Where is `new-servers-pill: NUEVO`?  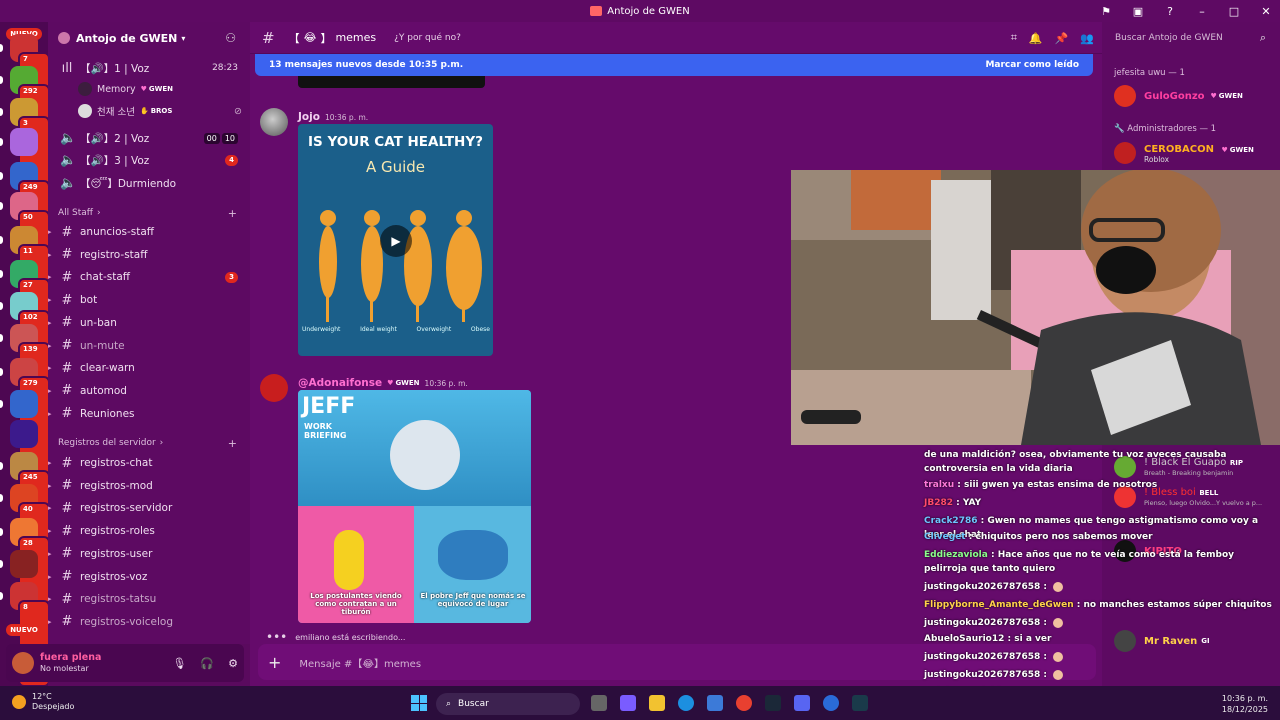
new-servers-pill: NUEVO is located at coordinates (24, 630).